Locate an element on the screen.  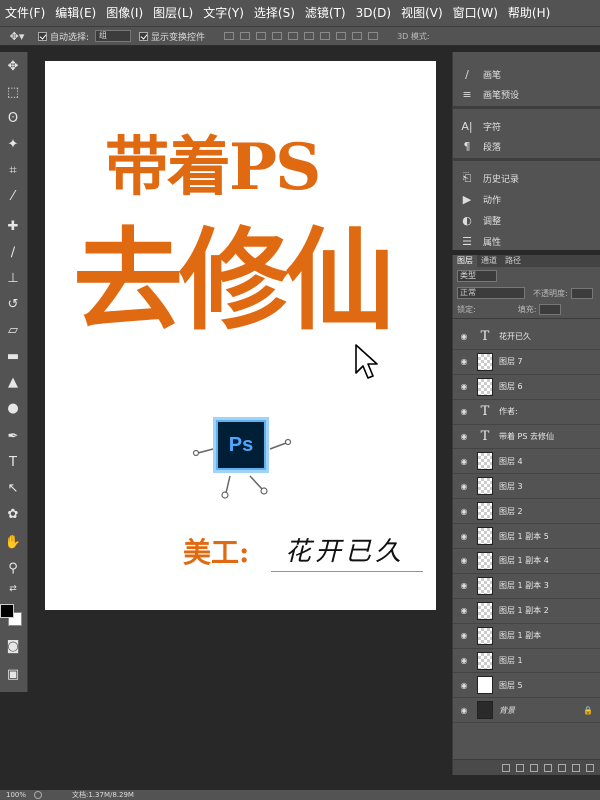
magic-wand-tool-icon: ✦ is located at coordinates (13, 144).